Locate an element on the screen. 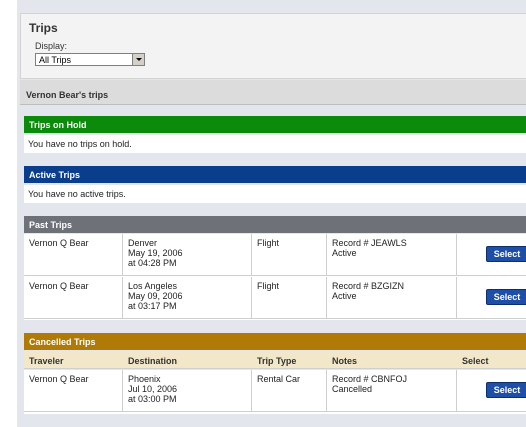 The height and width of the screenshot is (427, 526). trips-header: Trips Display: All Trips is located at coordinates (273, 46).